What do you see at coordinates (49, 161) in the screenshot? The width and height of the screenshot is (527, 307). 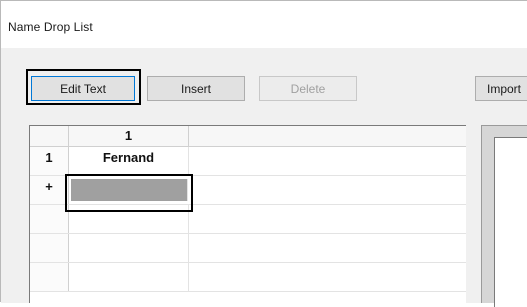 I see `row-header: 1` at bounding box center [49, 161].